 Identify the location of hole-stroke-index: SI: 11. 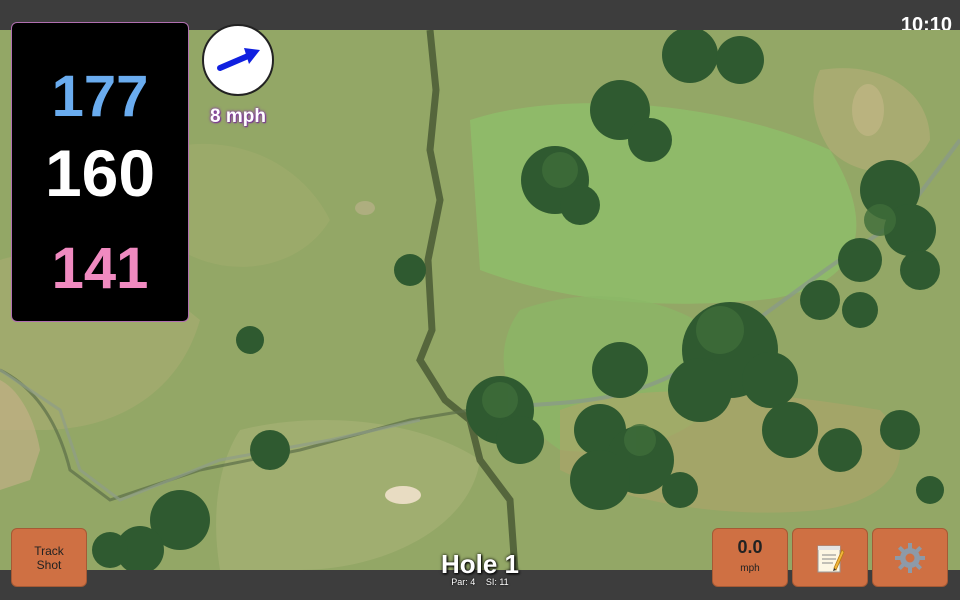
(497, 582).